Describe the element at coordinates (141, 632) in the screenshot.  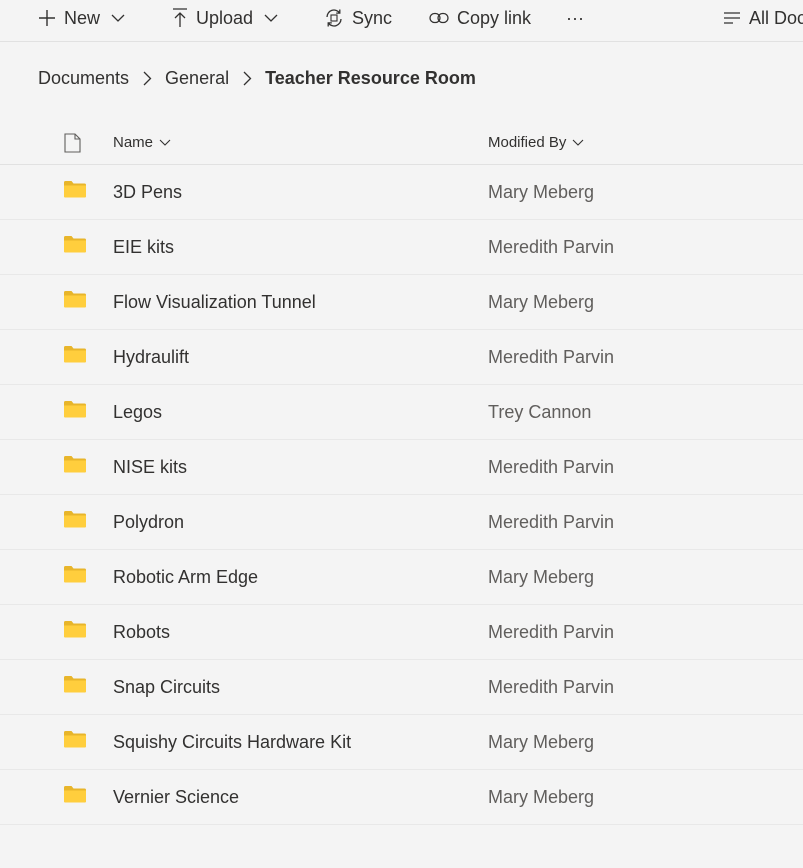
I see `file-name: Robots` at that location.